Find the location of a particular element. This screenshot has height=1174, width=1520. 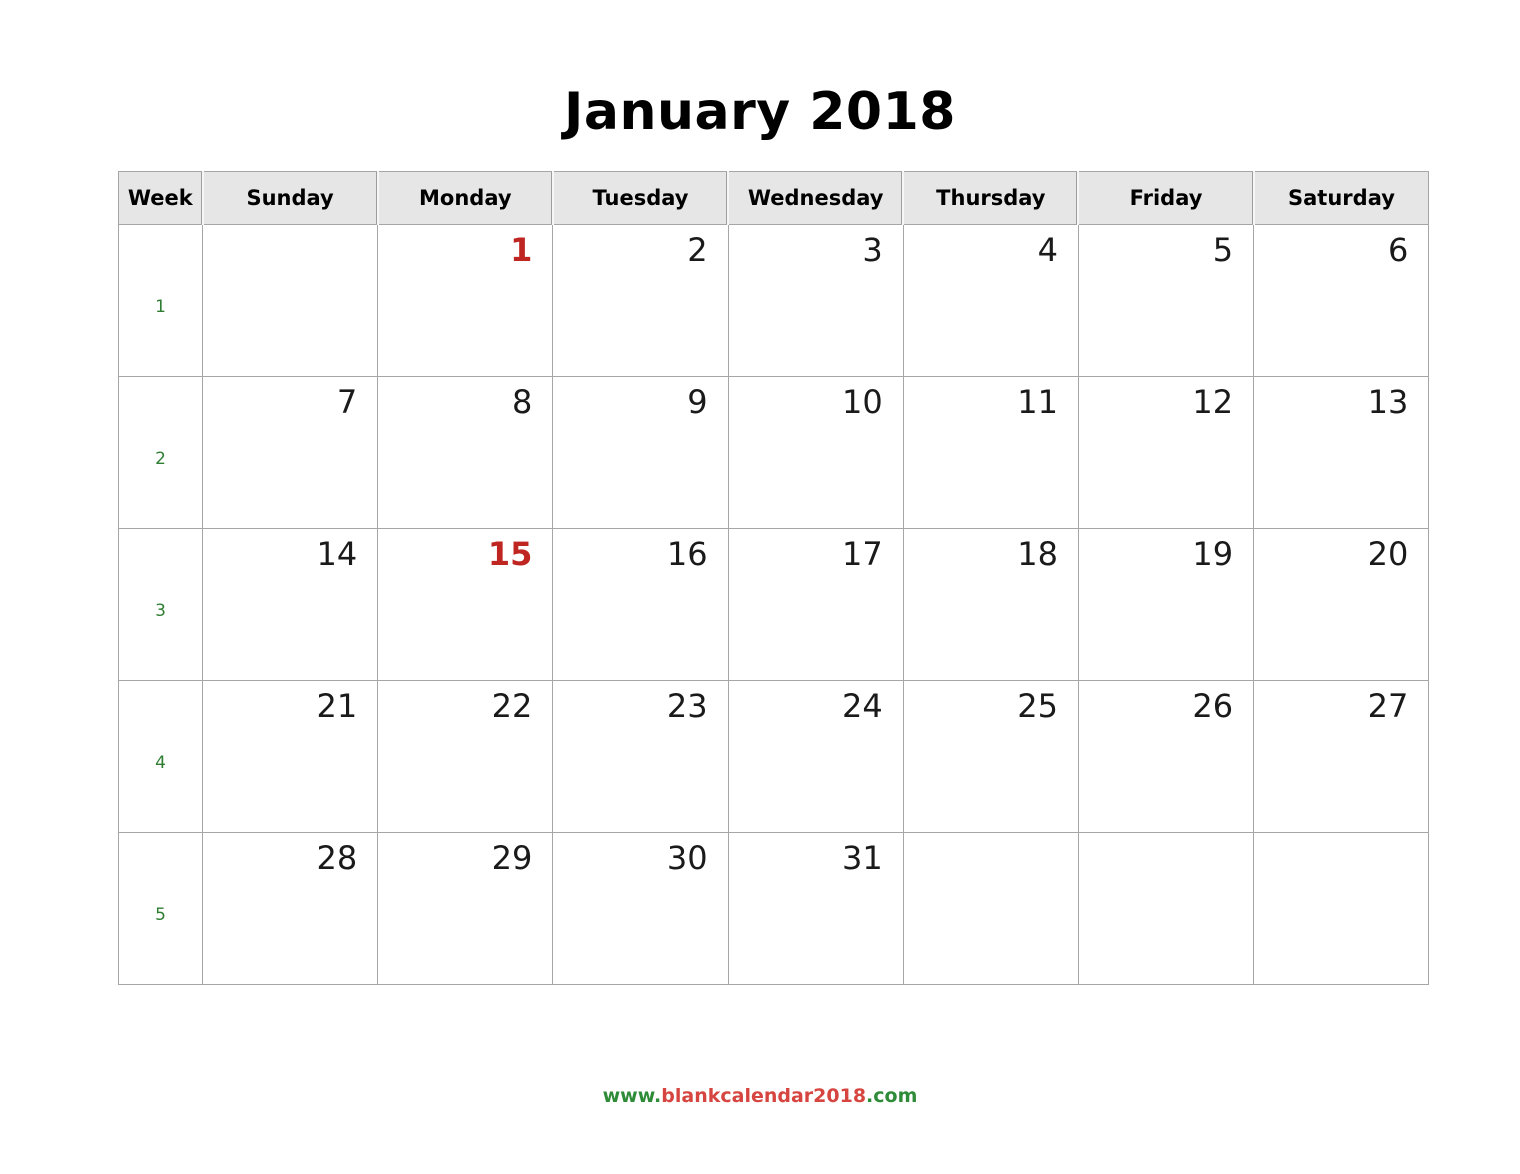

day-cell: 18 is located at coordinates (990, 604).